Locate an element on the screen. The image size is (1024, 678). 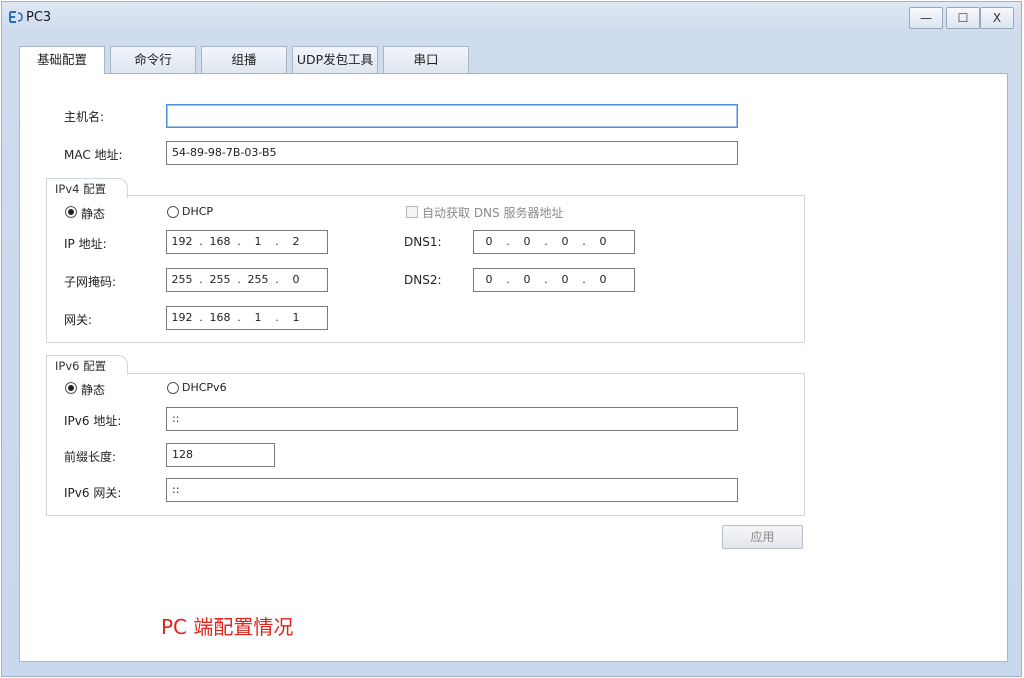
mac-label: MAC 地址: is located at coordinates (93, 155).